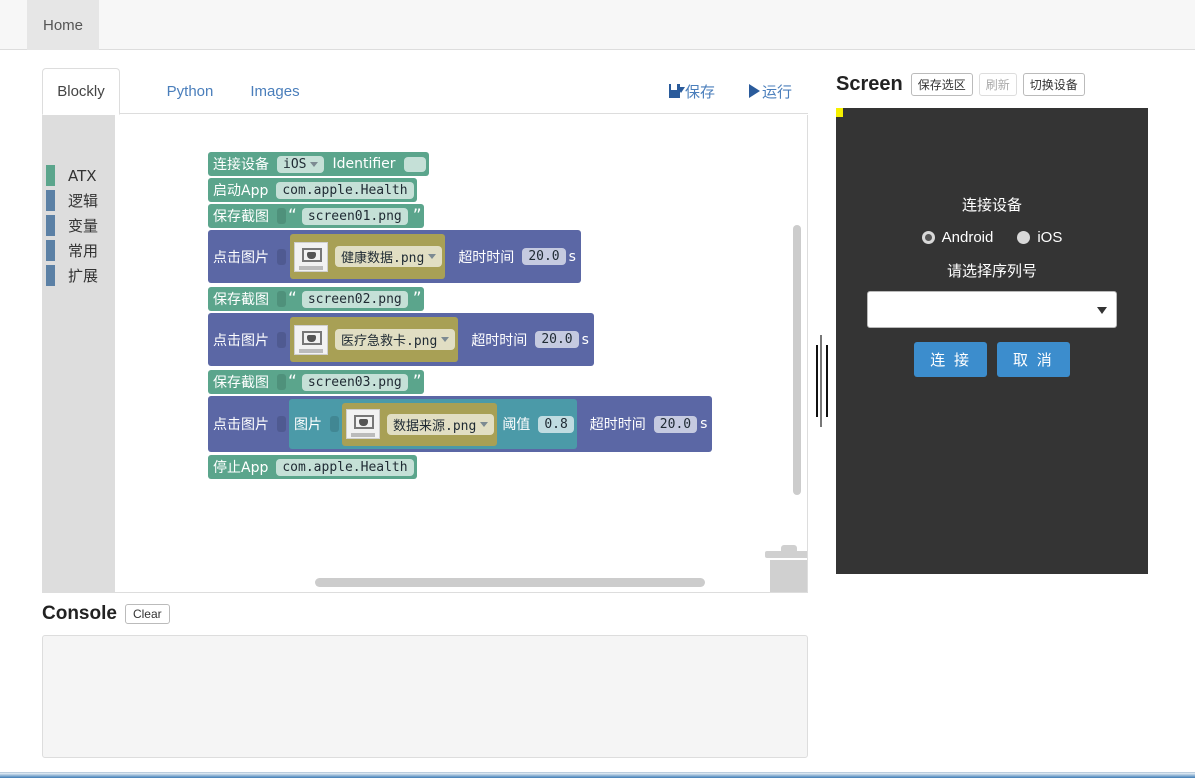 The width and height of the screenshot is (1195, 778). I want to click on image-name-value: 健康数据.png, so click(383, 258).